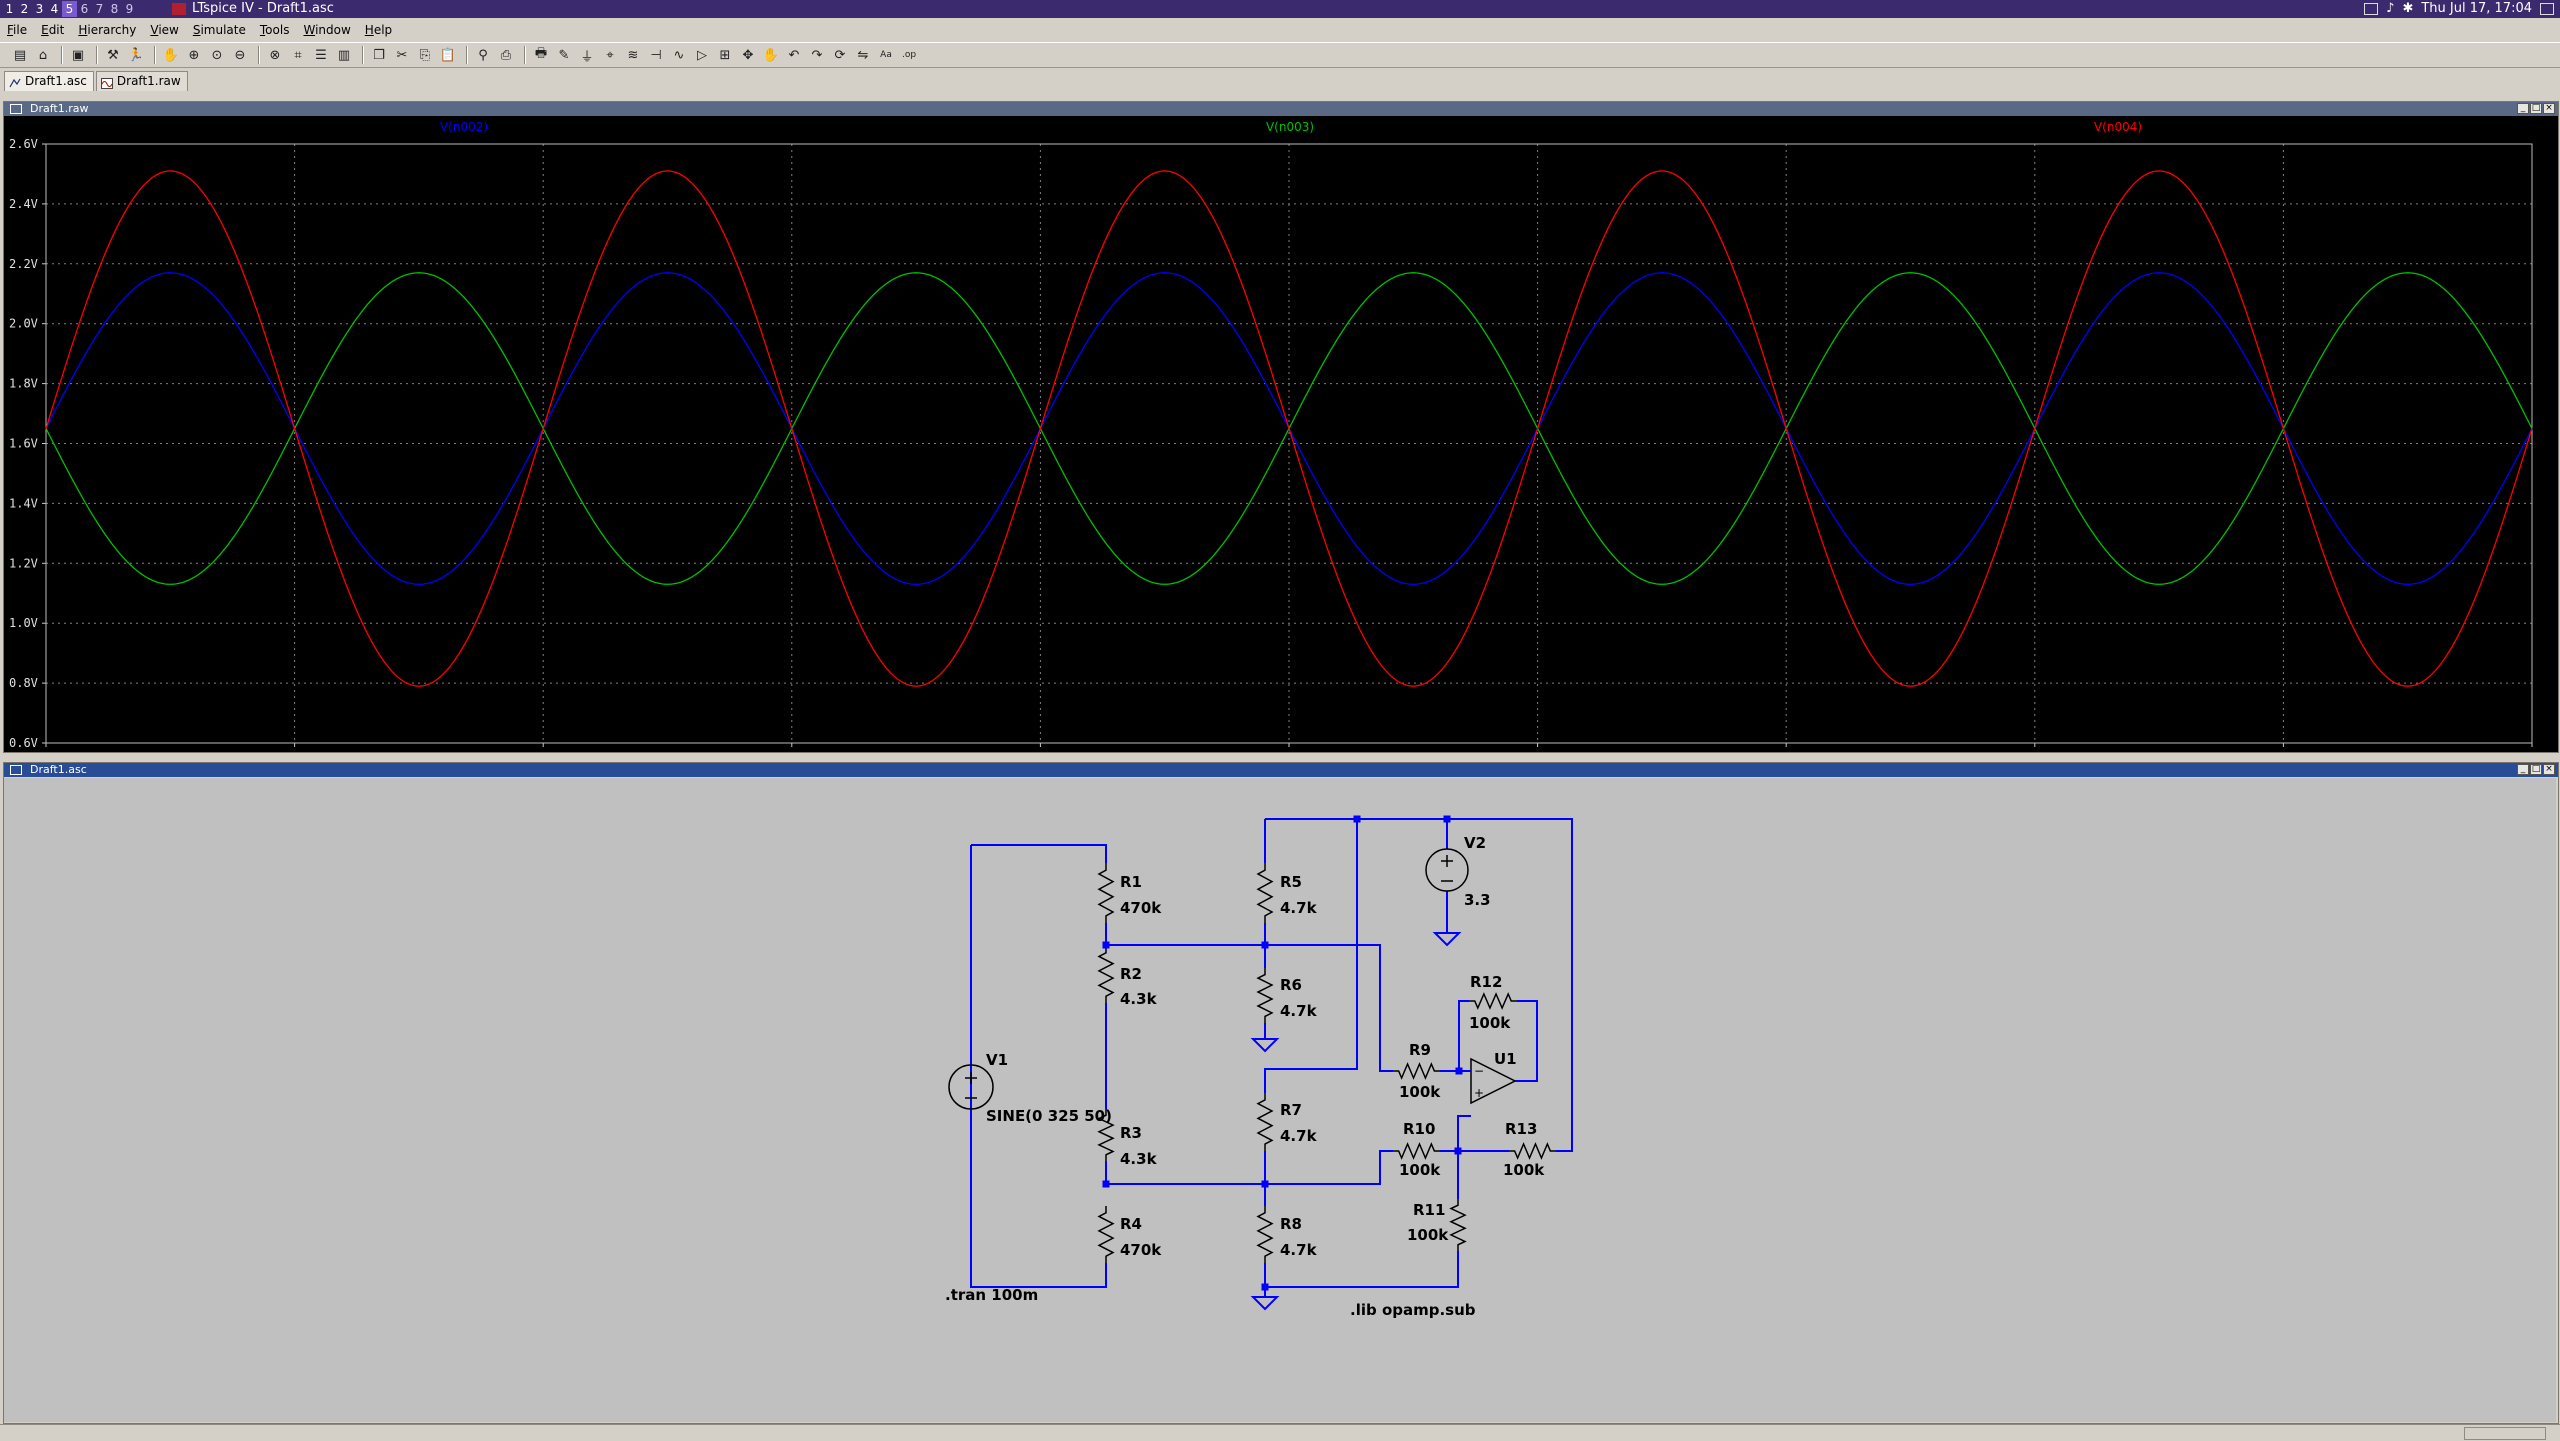 The image size is (2560, 1441). Describe the element at coordinates (2549, 108) in the screenshot. I see `close-button: ×` at that location.